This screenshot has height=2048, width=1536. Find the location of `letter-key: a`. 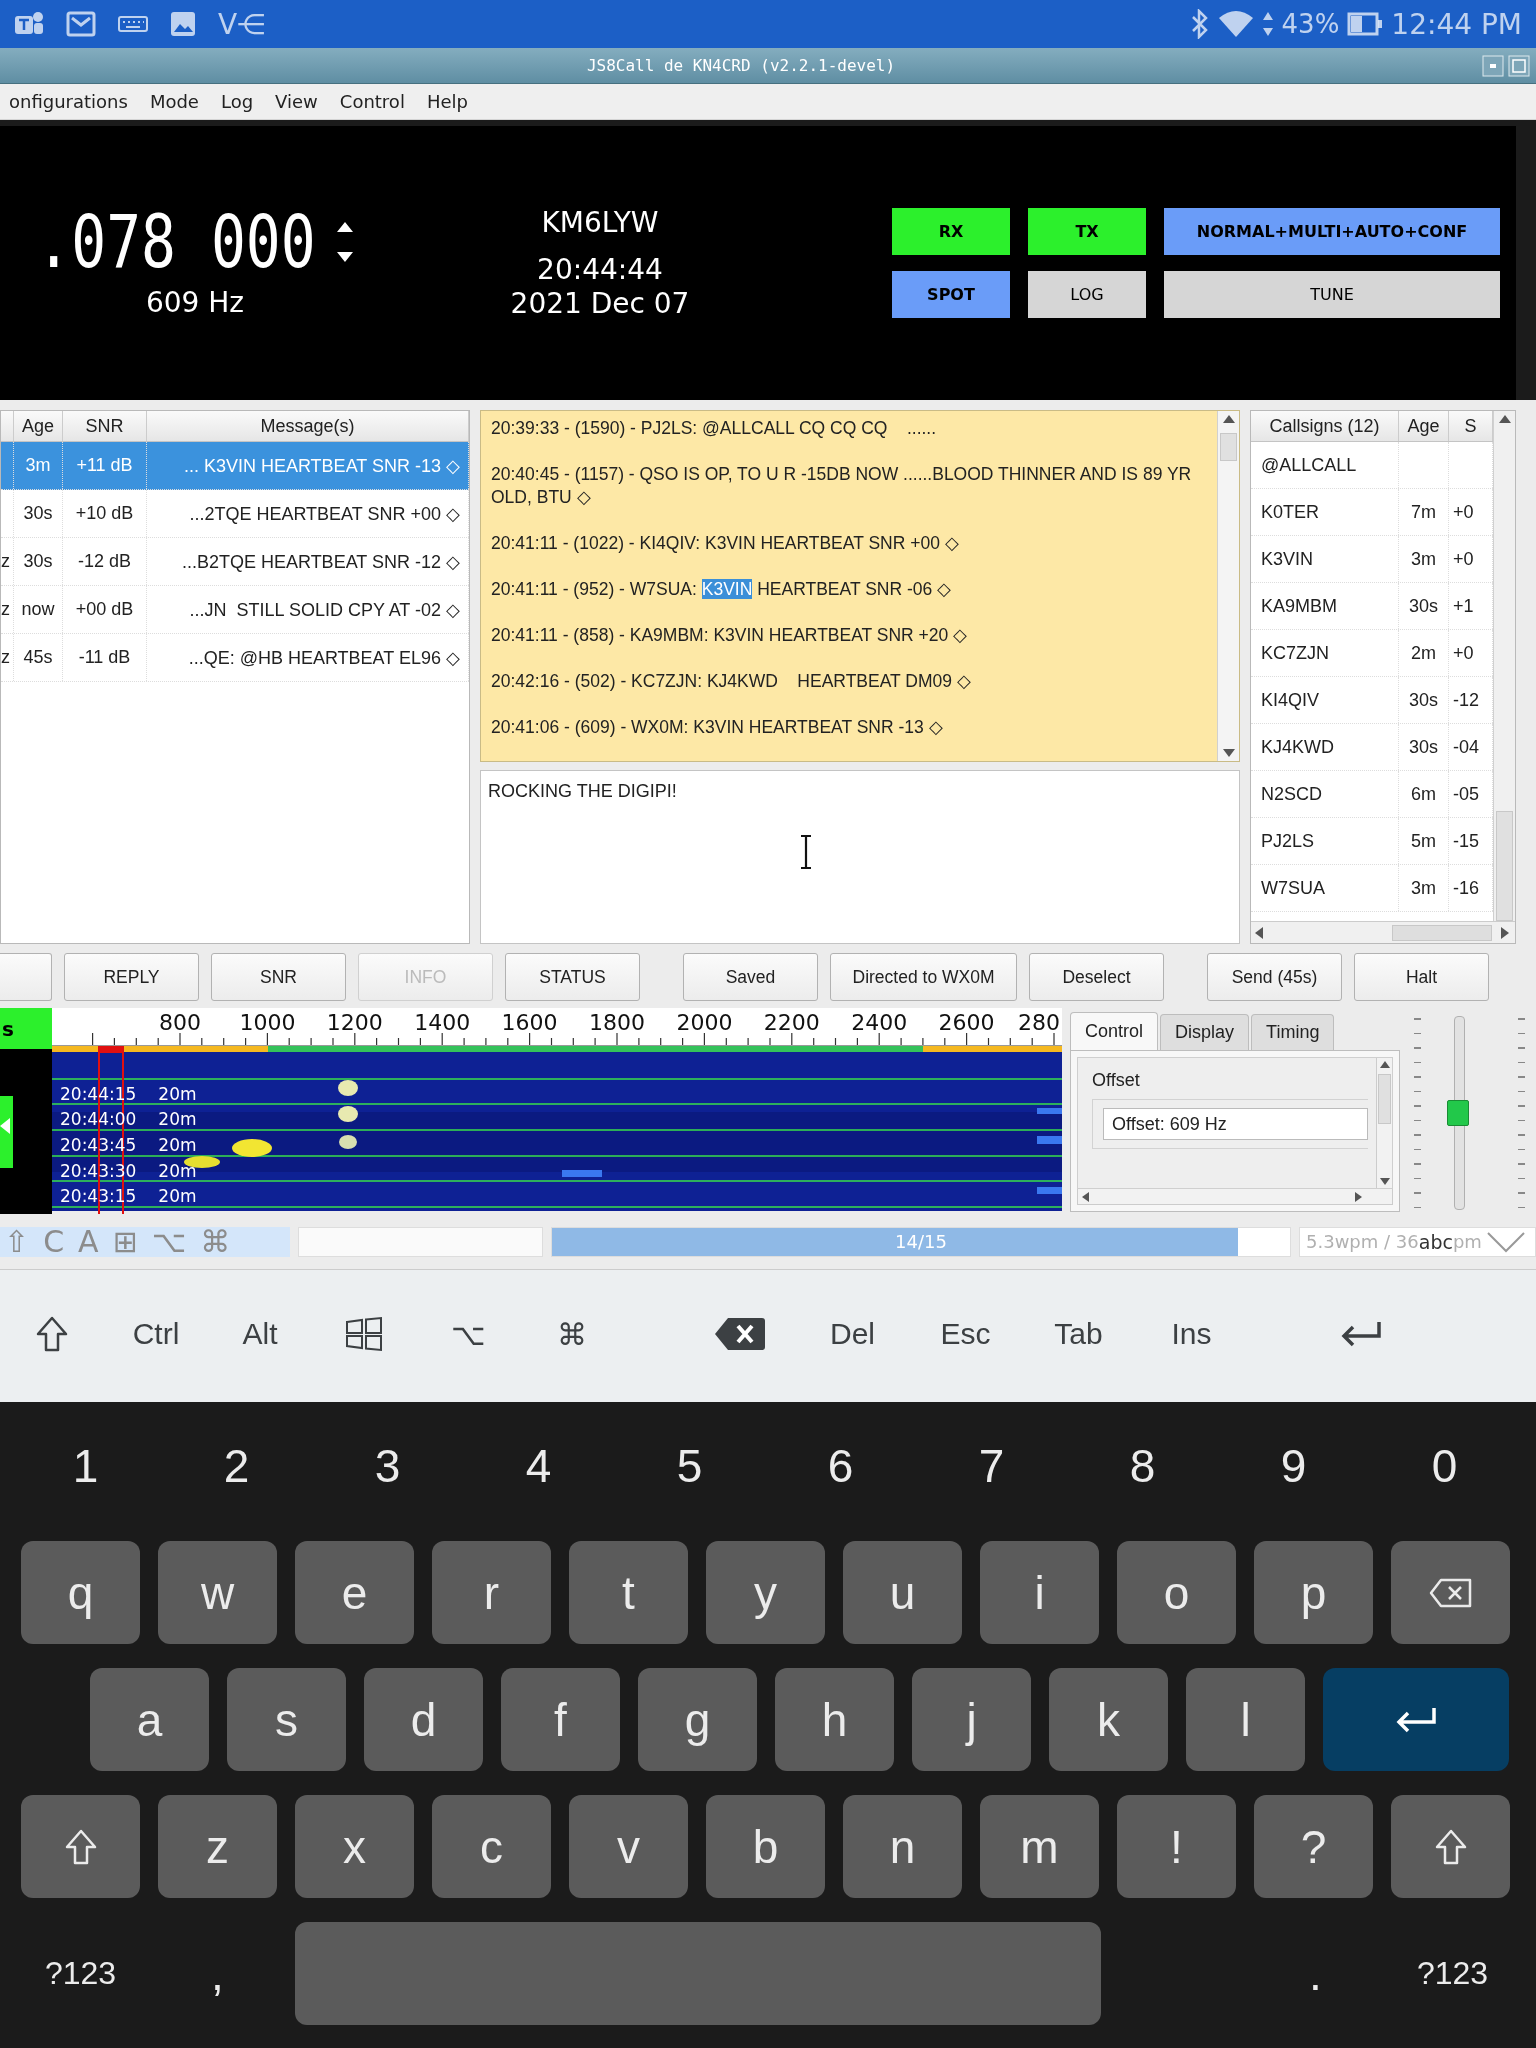

letter-key: a is located at coordinates (149, 1719).